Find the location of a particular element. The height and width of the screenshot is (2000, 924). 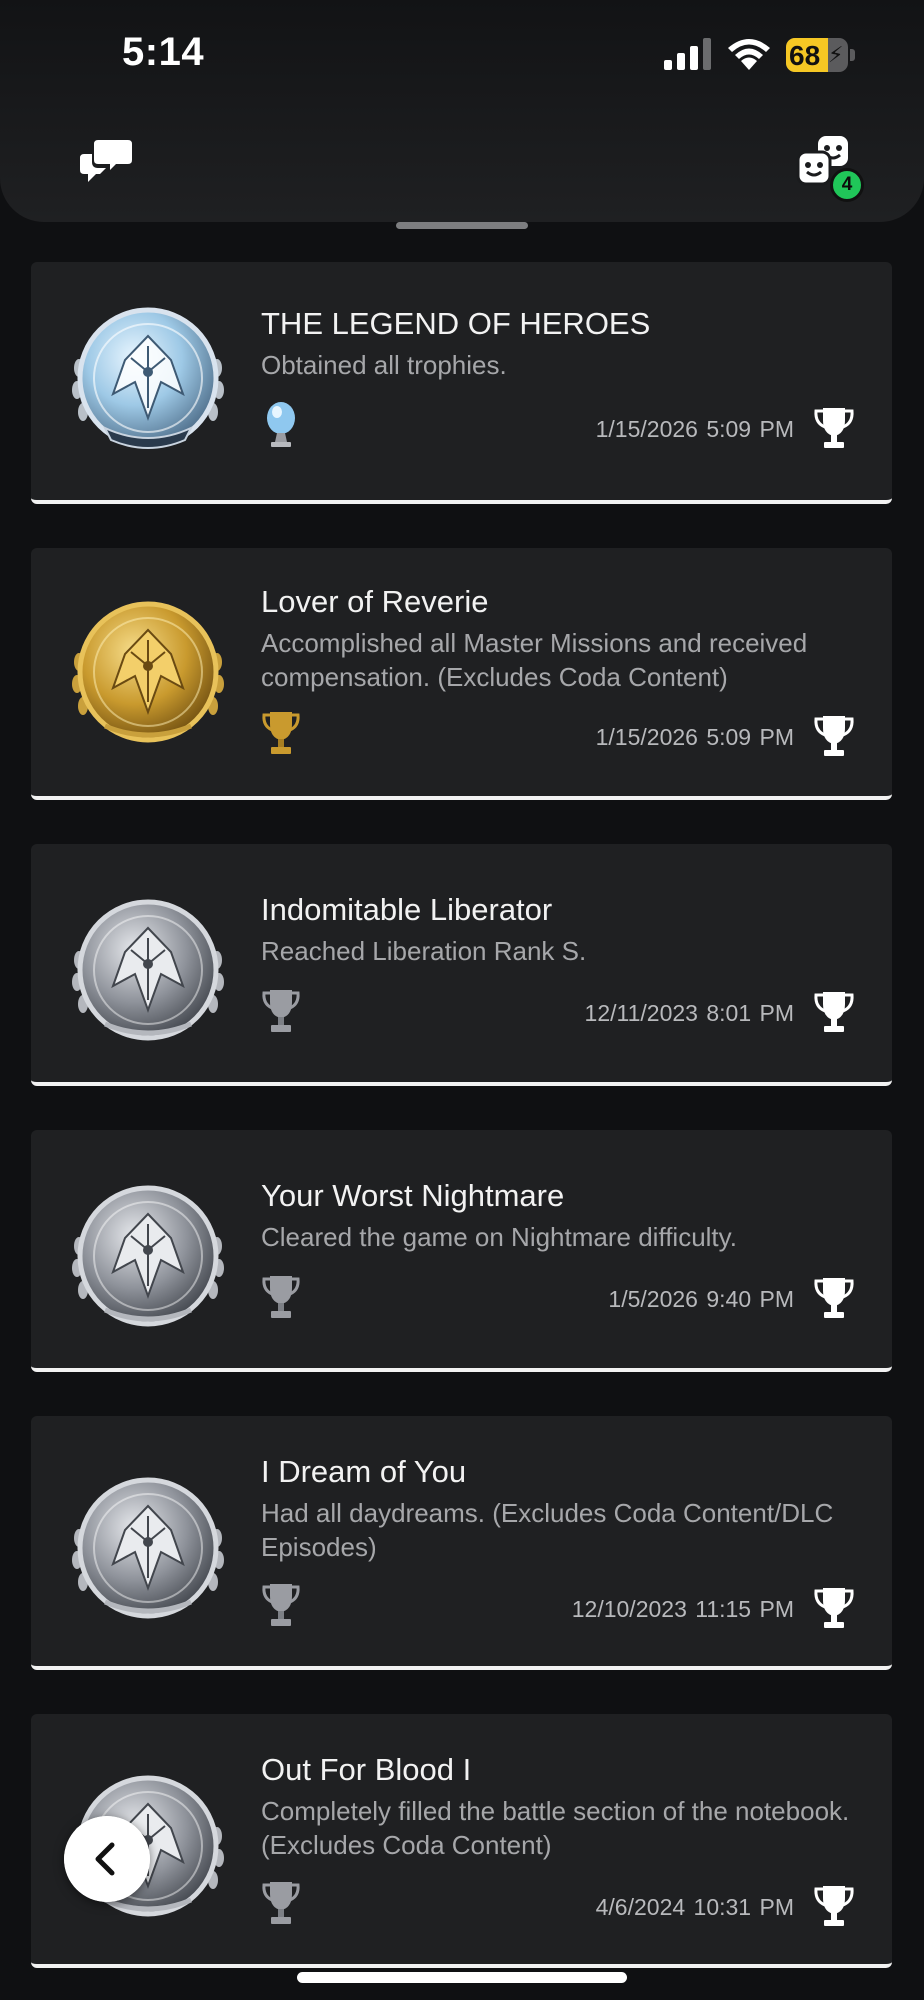

battery-percent: 68 is located at coordinates (805, 55).